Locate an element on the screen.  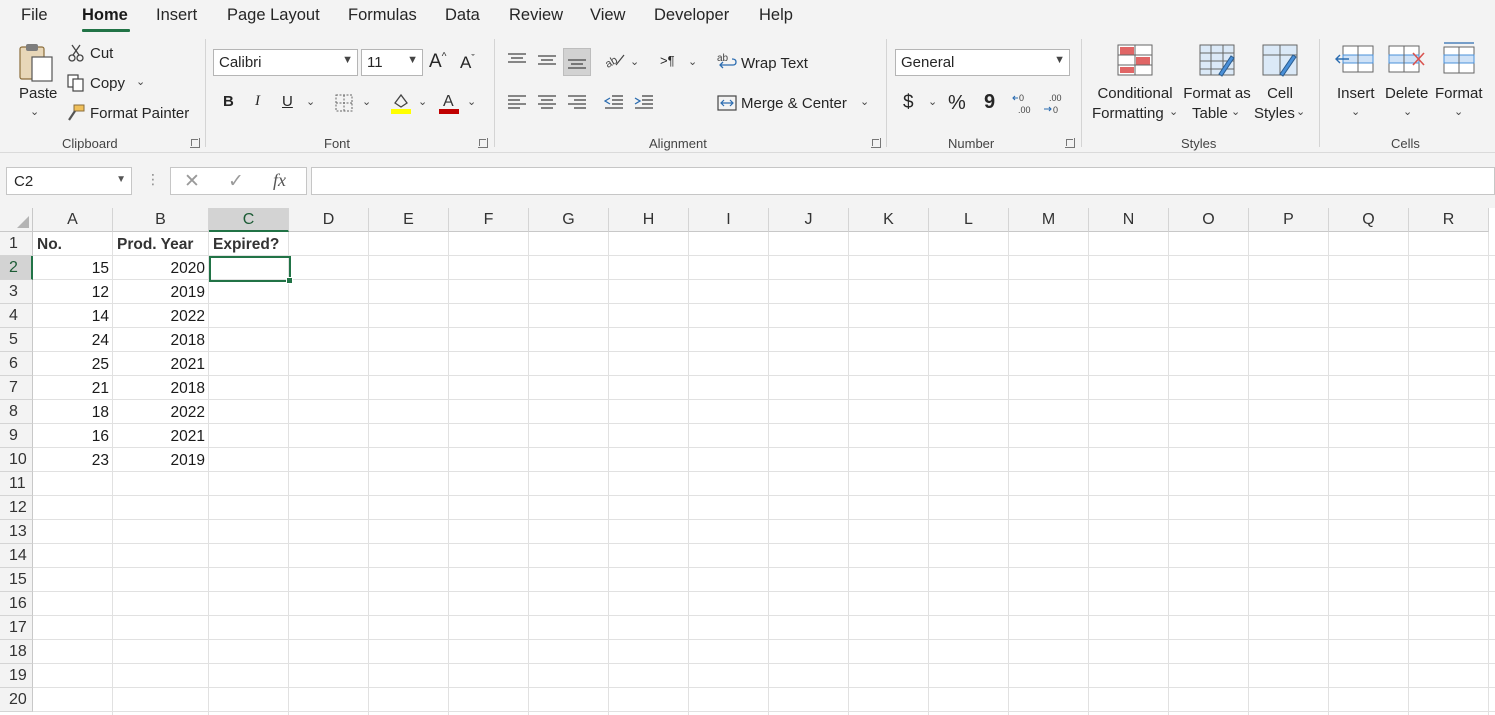
currency-button: $ is located at coordinates (908, 103).